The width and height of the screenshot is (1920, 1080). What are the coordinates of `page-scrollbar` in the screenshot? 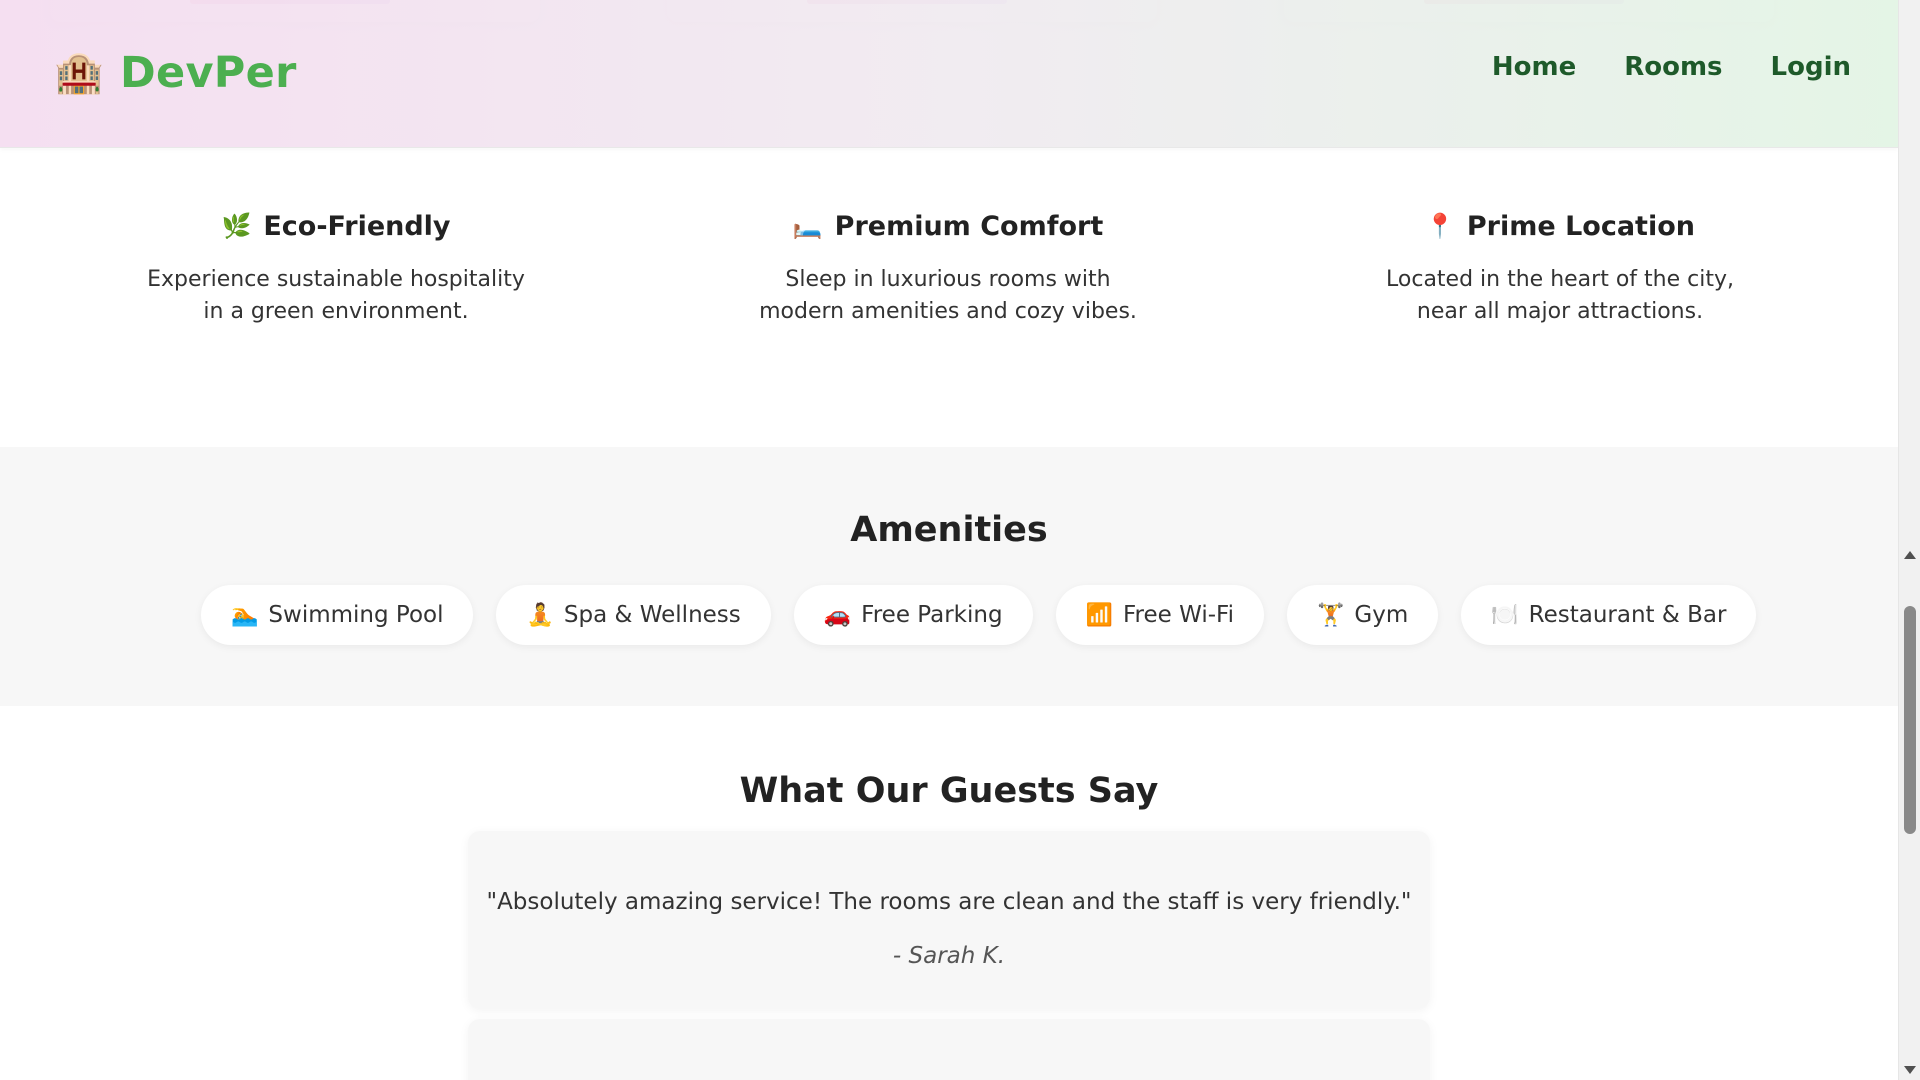 It's located at (1909, 540).